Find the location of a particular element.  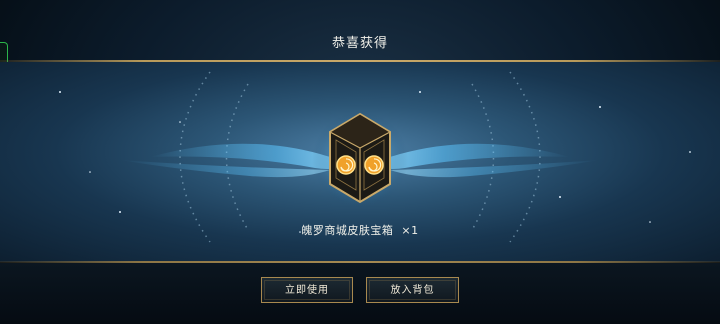

reward-item-name: 魄罗商城皮肤宝箱 is located at coordinates (347, 230).